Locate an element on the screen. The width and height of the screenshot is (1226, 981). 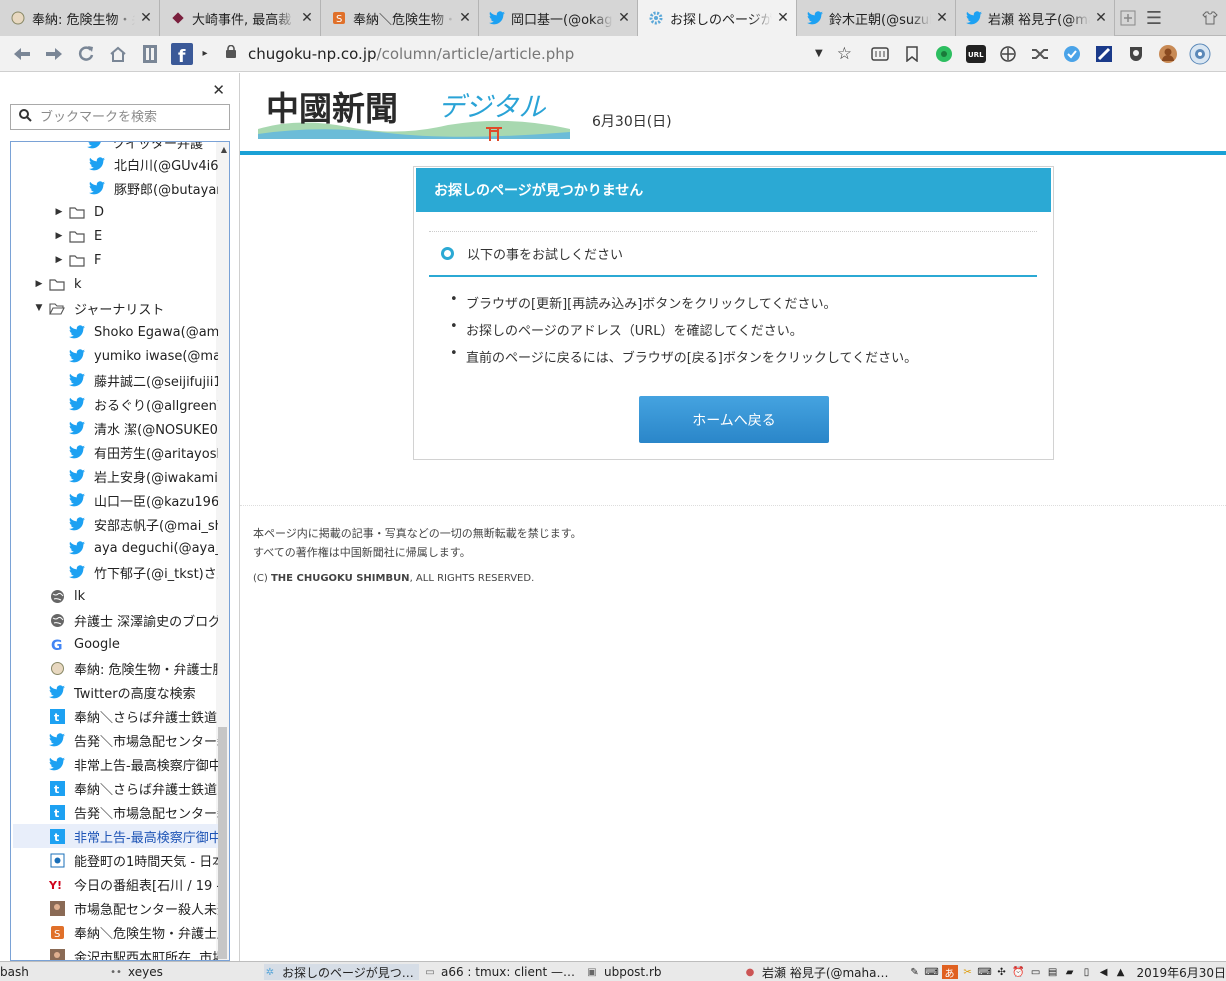
bookmark-folder: ▶ D is located at coordinates (135, 212).